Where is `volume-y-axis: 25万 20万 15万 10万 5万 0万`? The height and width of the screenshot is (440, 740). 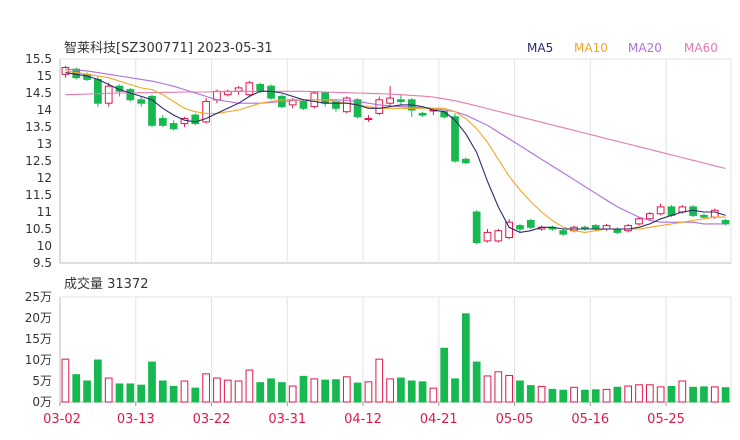
volume-y-axis: 25万 20万 15万 10万 5万 0万 is located at coordinates (38, 349).